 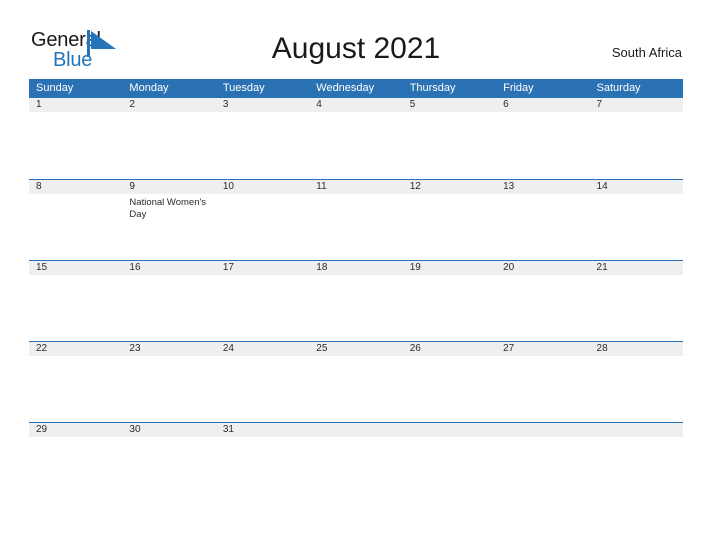 What do you see at coordinates (75, 220) in the screenshot?
I see `day-cell: 8` at bounding box center [75, 220].